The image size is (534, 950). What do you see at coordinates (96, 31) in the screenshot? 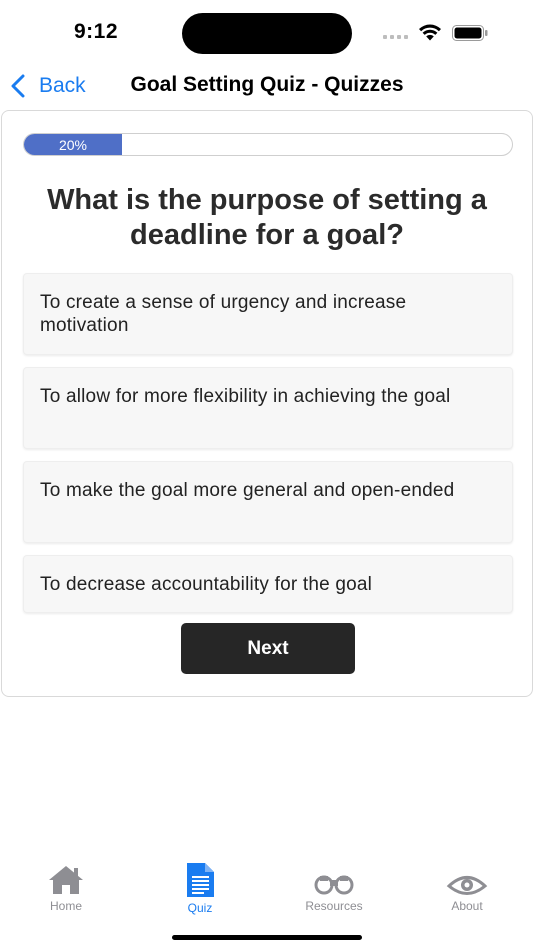
I see `status-time: 9:12` at bounding box center [96, 31].